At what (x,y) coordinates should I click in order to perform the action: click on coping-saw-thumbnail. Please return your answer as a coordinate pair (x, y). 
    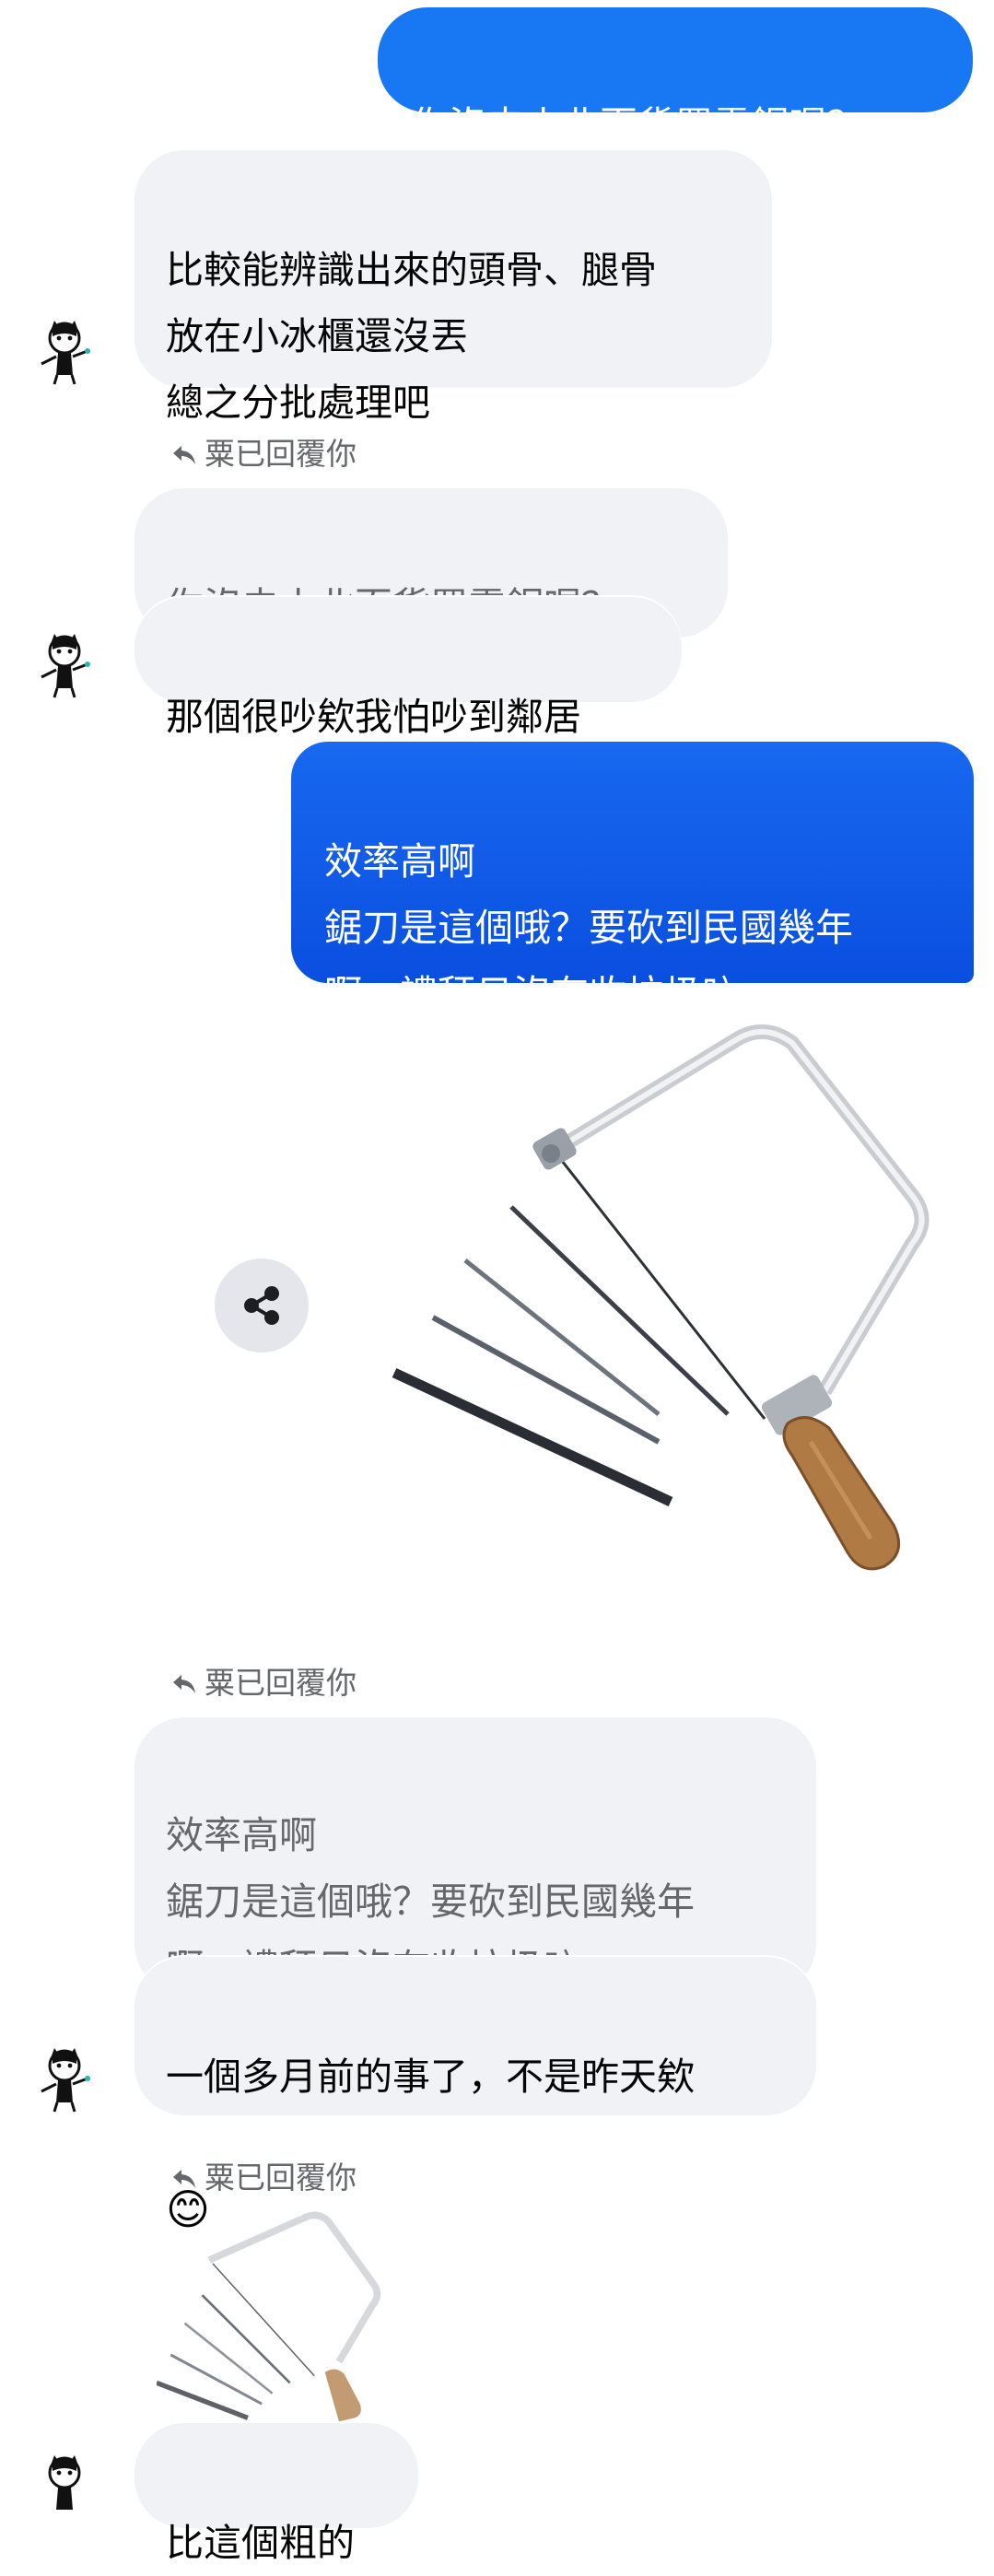
    Looking at the image, I should click on (268, 2316).